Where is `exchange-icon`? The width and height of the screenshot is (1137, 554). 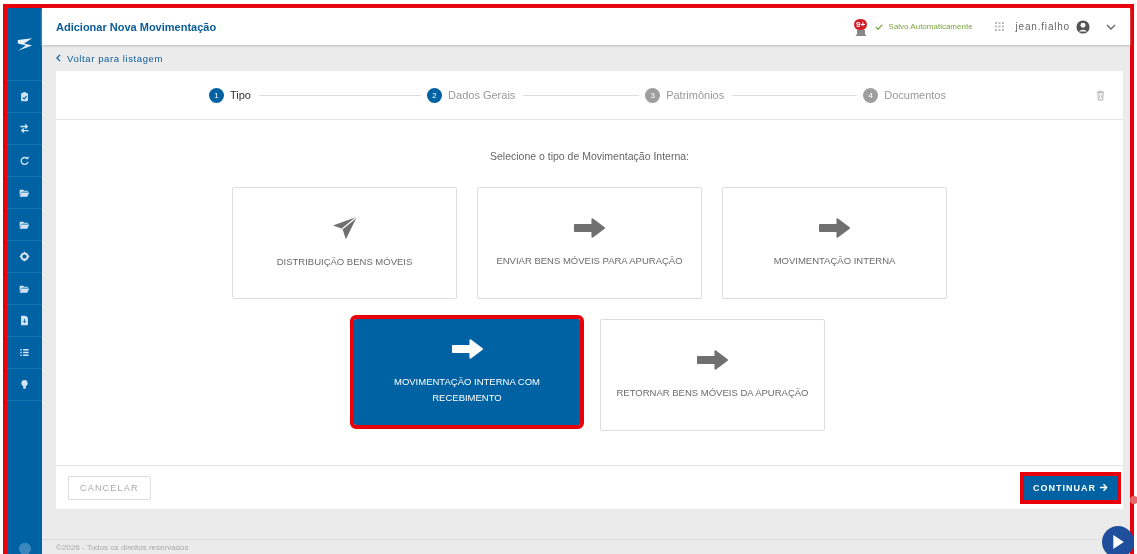
exchange-icon is located at coordinates (24, 128).